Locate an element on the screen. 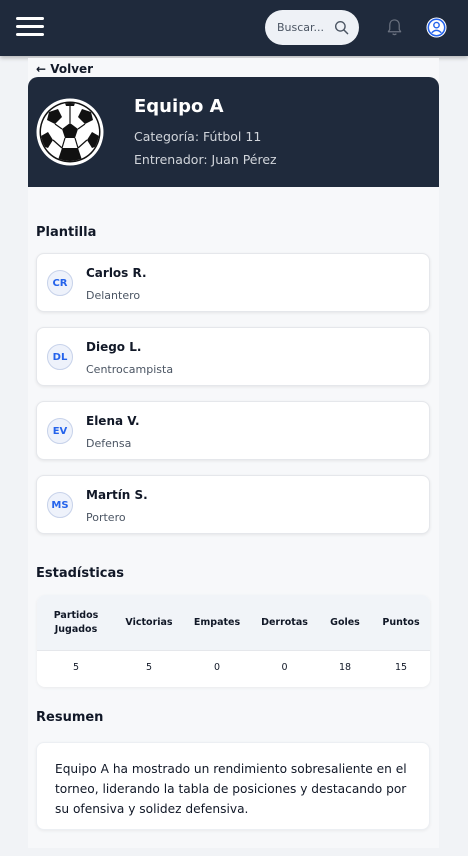 The image size is (468, 856). player-card: MS Martín S. Portero is located at coordinates (233, 504).